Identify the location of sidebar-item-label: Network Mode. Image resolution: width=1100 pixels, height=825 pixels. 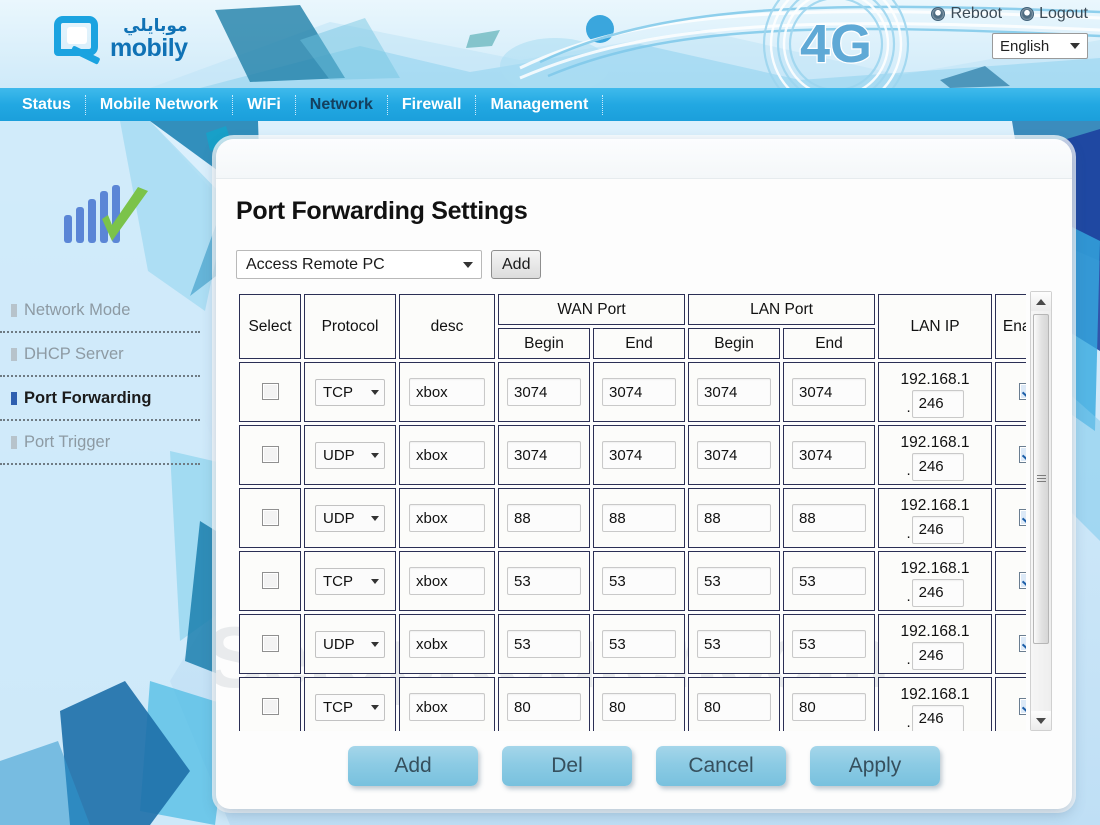
(77, 309).